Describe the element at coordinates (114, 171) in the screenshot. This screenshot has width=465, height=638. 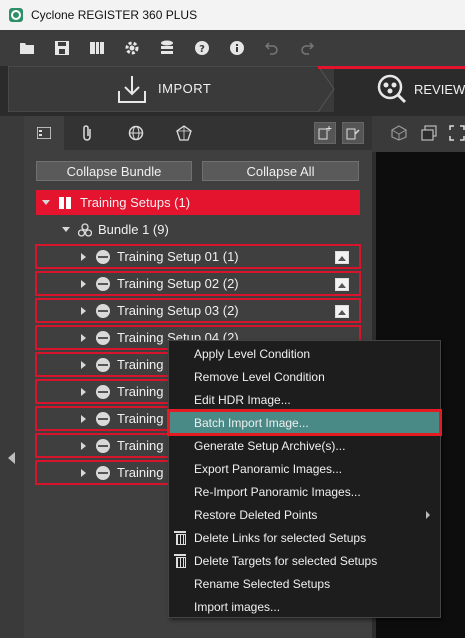
I see `collapse-bundle-button: Collapse Bundle` at that location.